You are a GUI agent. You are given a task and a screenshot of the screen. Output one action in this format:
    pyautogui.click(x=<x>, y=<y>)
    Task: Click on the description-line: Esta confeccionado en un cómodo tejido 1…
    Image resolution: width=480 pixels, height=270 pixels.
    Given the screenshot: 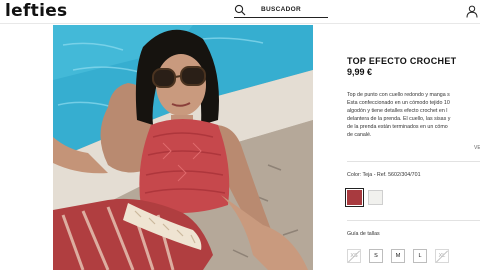 What is the action you would take?
    pyautogui.click(x=398, y=103)
    